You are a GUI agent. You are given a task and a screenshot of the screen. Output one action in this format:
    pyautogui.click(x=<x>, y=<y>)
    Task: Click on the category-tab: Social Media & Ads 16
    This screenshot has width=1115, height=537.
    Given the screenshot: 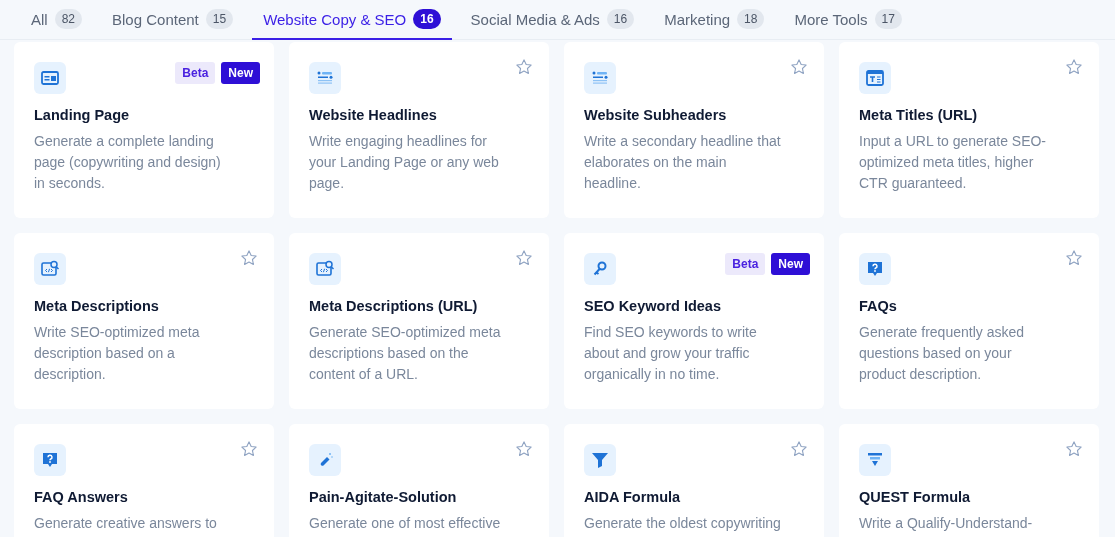 What is the action you would take?
    pyautogui.click(x=552, y=20)
    